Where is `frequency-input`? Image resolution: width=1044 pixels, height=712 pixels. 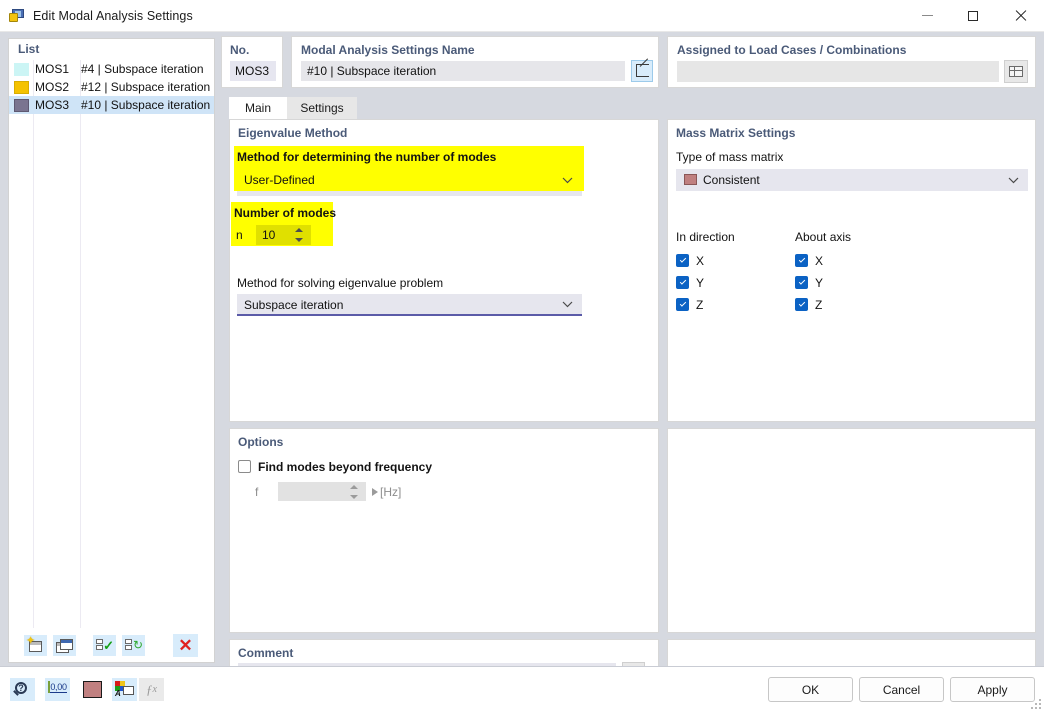 frequency-input is located at coordinates (328, 491).